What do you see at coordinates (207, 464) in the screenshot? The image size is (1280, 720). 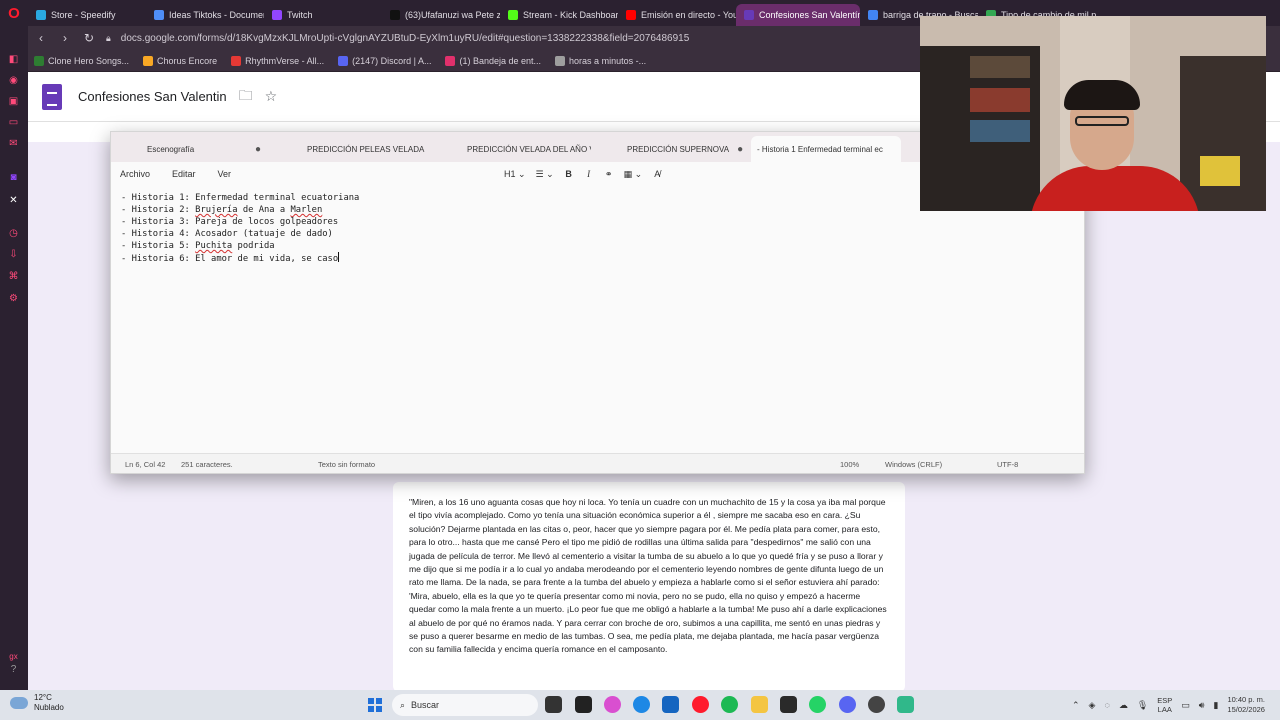 I see `character-count: 251 caracteres.` at bounding box center [207, 464].